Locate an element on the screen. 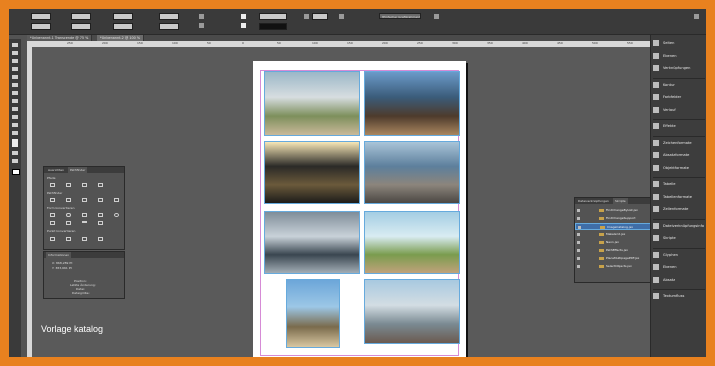 This screenshot has width=715, height=366. gradient-tool-icon is located at coordinates (15, 143).